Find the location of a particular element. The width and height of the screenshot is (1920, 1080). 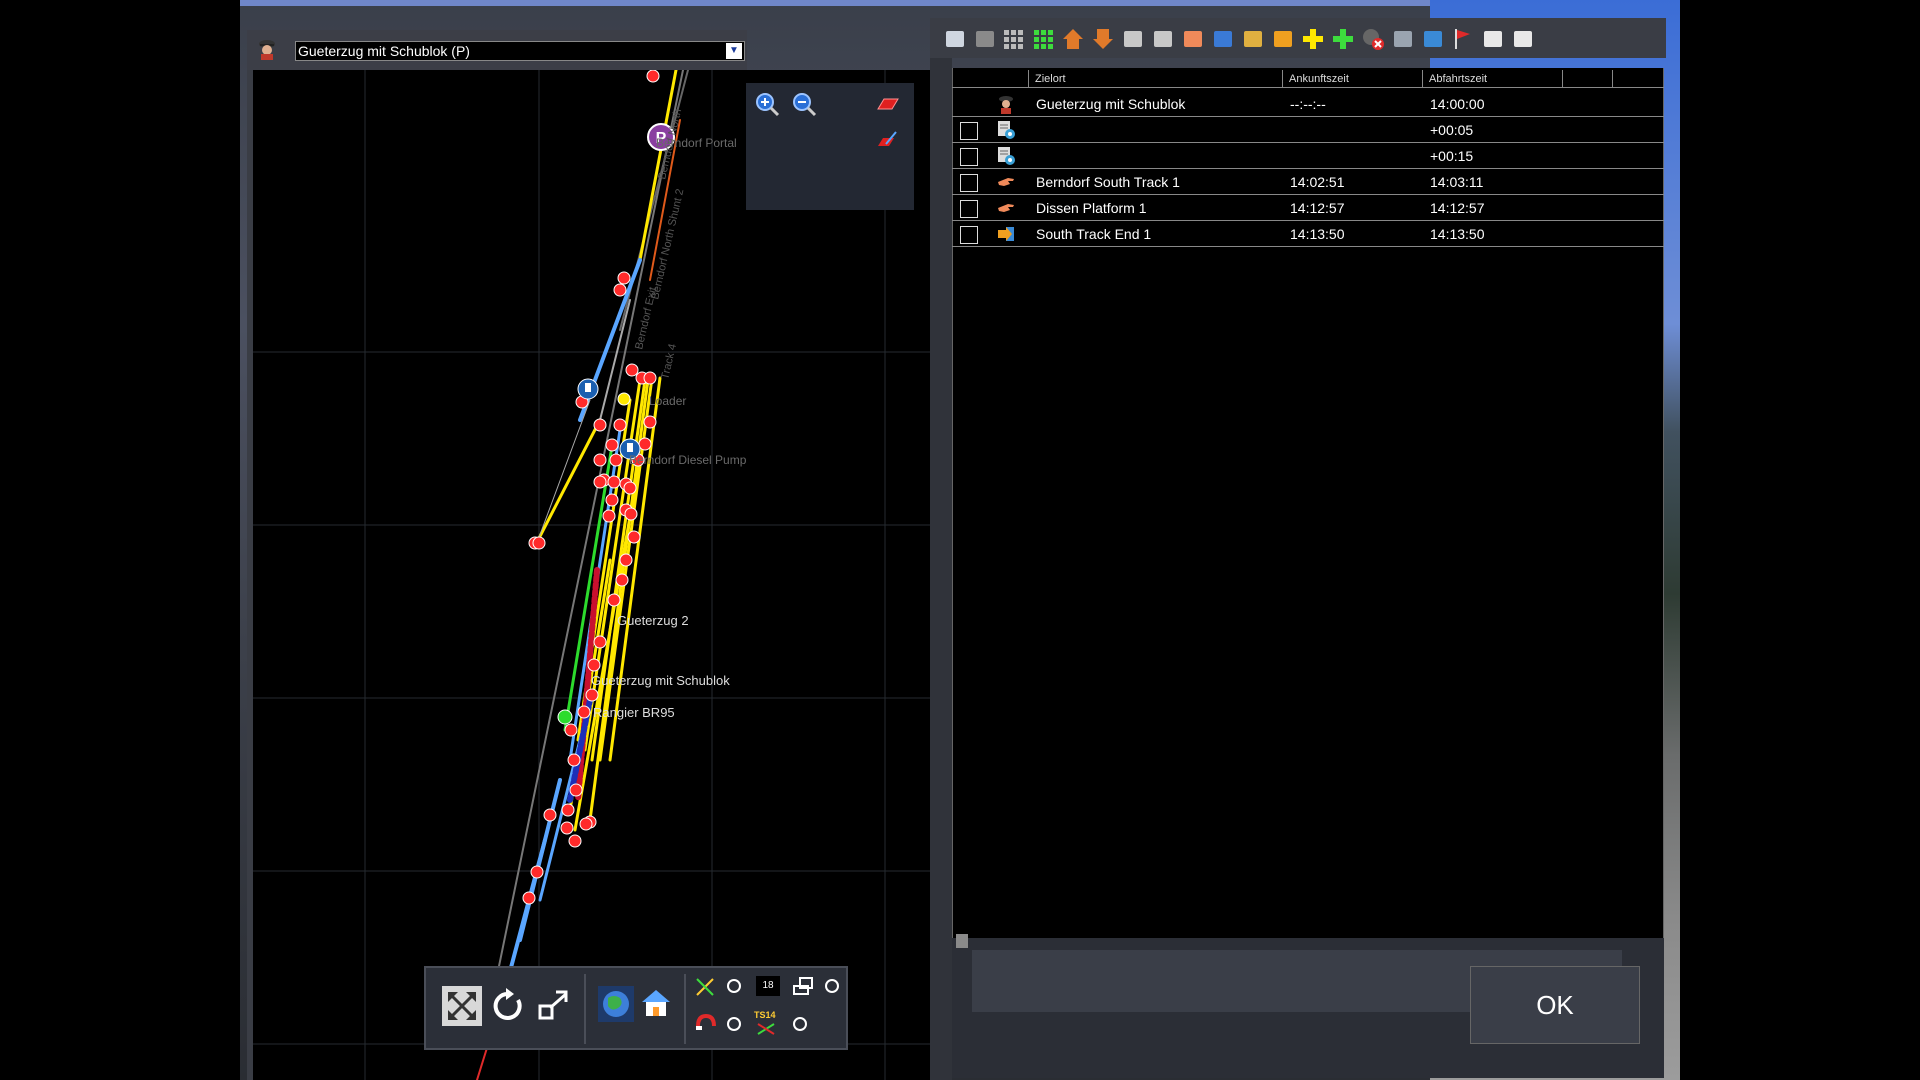

map-label-rangier-br95: Rangier BR95 is located at coordinates (634, 712).